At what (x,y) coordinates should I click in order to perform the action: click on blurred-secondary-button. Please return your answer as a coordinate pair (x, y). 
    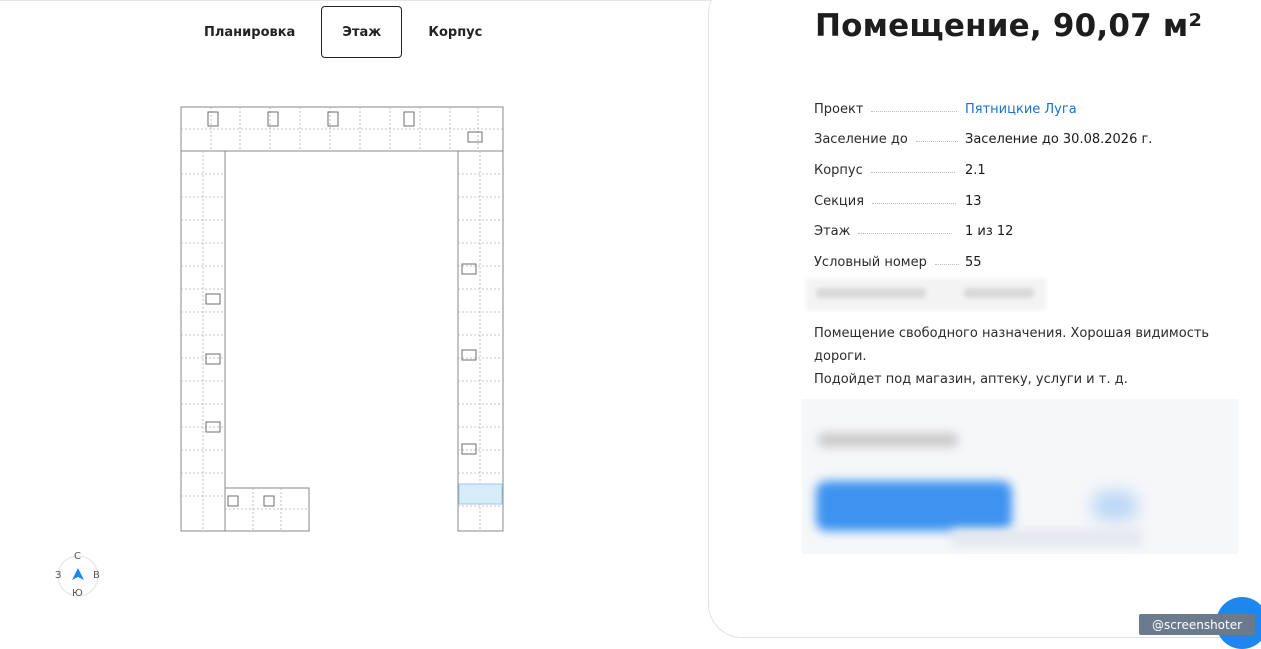
    Looking at the image, I should click on (1115, 506).